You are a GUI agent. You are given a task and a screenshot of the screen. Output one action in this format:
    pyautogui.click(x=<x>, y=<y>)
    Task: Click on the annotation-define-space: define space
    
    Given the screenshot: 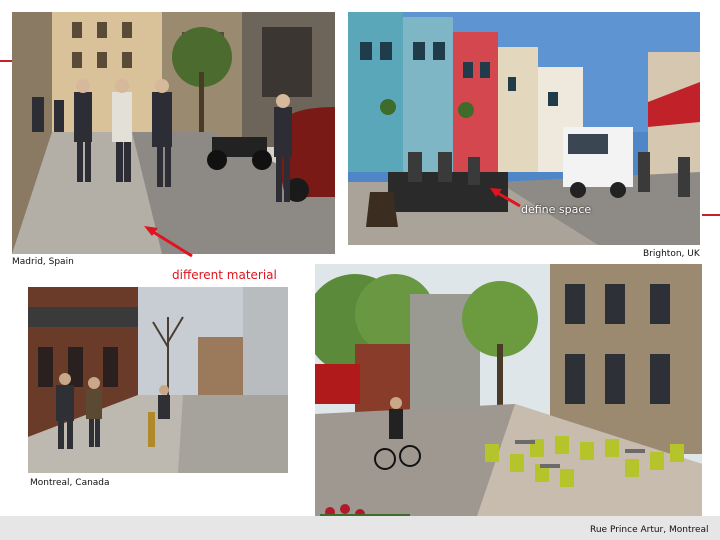 What is the action you would take?
    pyautogui.click(x=556, y=209)
    